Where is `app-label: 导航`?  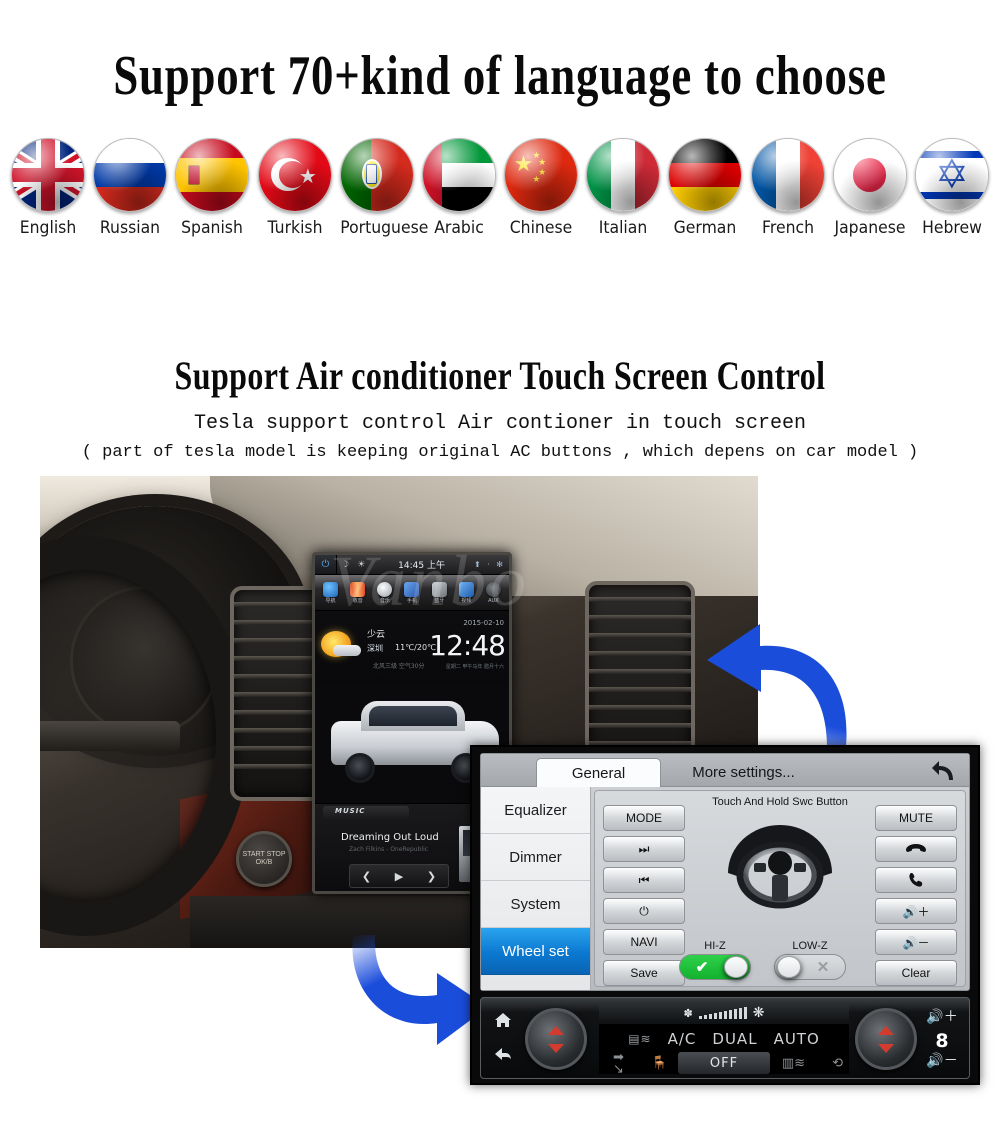 app-label: 导航 is located at coordinates (330, 600).